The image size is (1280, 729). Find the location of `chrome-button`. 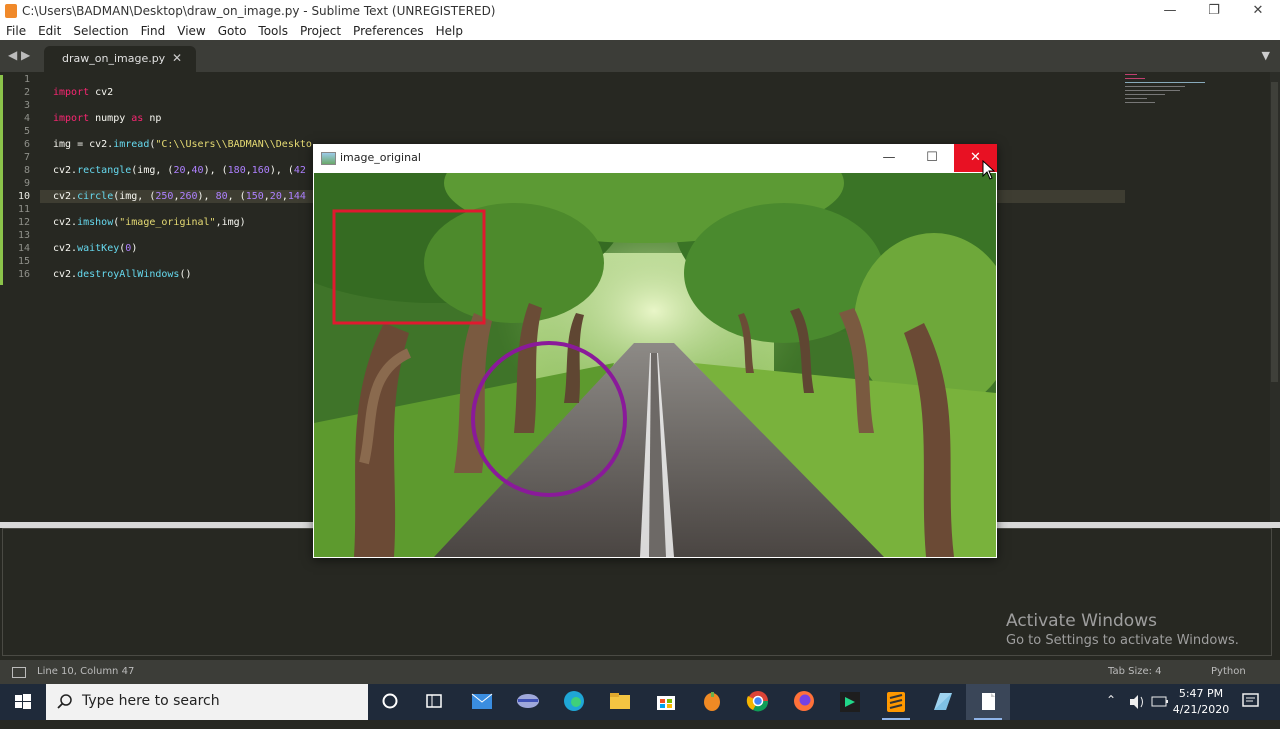

chrome-button is located at coordinates (758, 702).